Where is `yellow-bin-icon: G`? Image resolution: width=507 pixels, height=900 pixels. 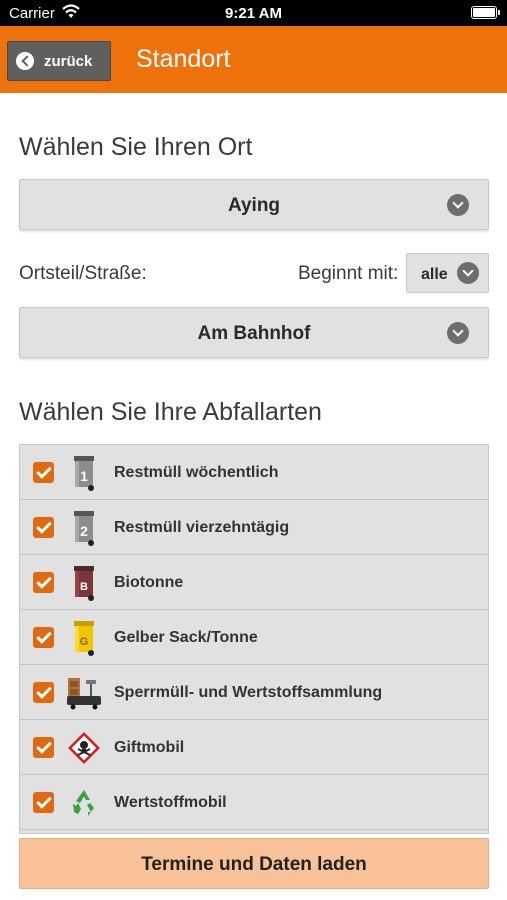
yellow-bin-icon: G is located at coordinates (84, 638).